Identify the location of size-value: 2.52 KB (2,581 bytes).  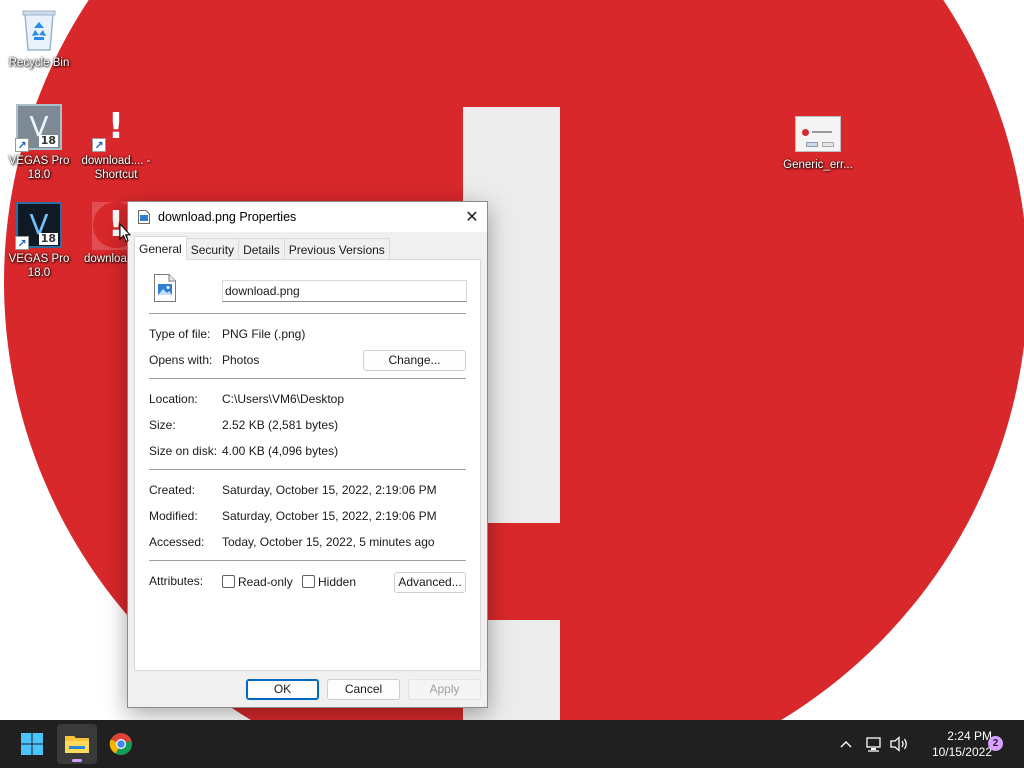
(280, 425).